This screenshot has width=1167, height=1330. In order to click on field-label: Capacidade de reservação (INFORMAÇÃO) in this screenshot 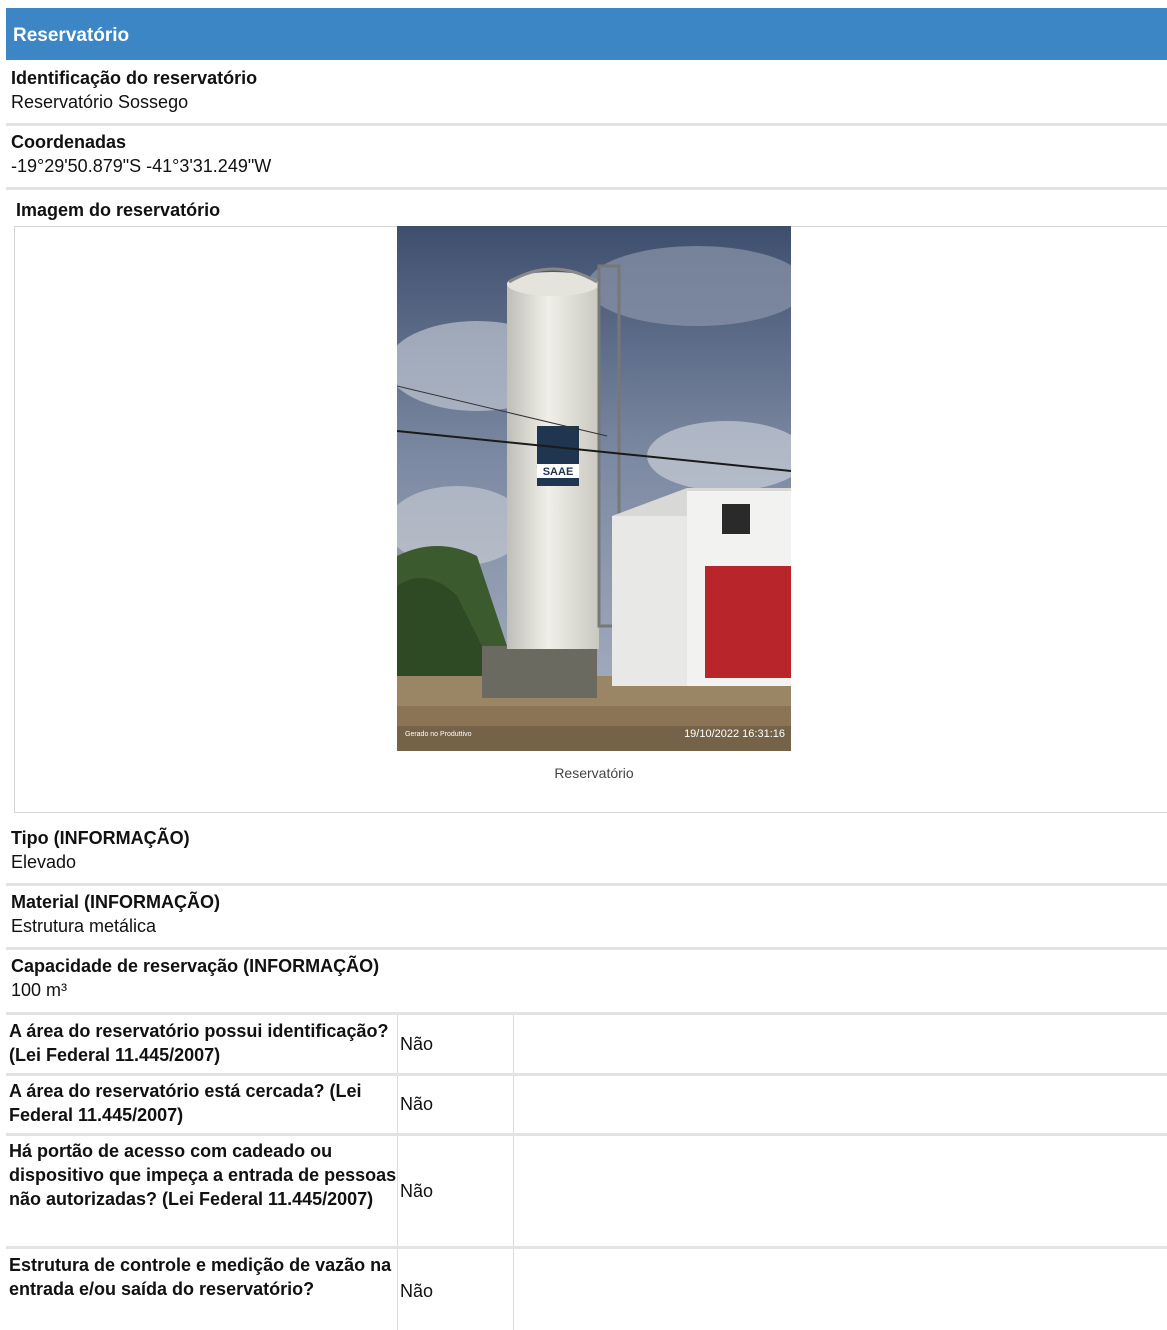, I will do `click(195, 966)`.